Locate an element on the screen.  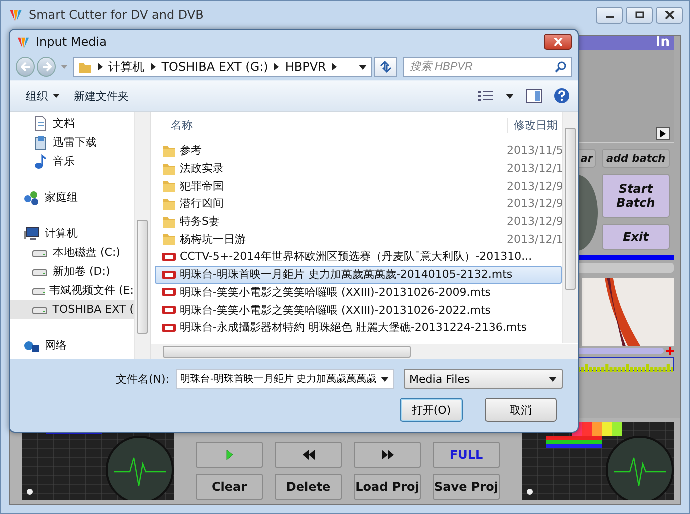
file-name: 法政实录 is located at coordinates (202, 168).